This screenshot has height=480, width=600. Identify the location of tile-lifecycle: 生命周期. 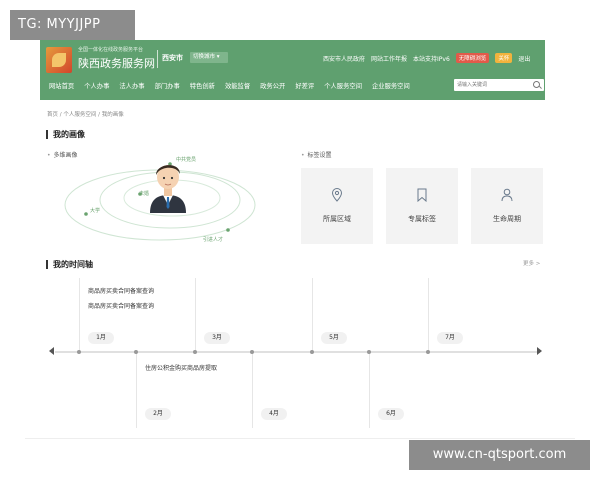
(507, 206).